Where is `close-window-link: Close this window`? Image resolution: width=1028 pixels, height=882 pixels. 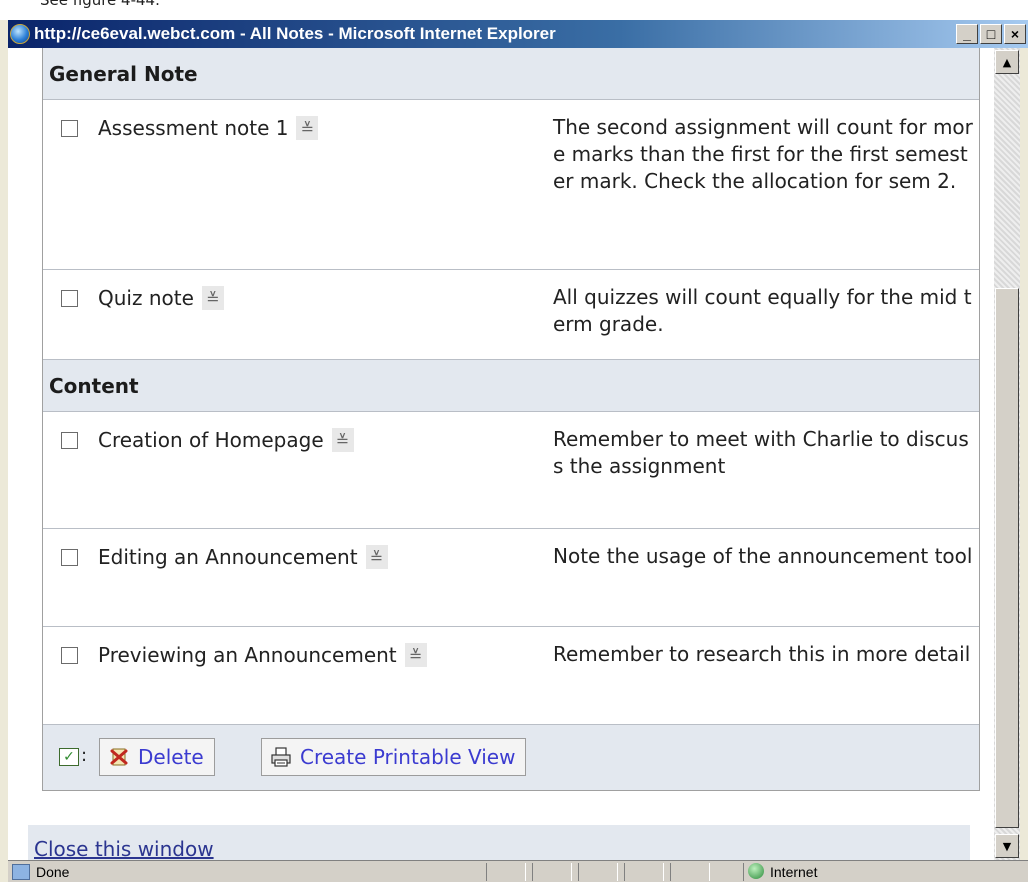 close-window-link: Close this window is located at coordinates (124, 849).